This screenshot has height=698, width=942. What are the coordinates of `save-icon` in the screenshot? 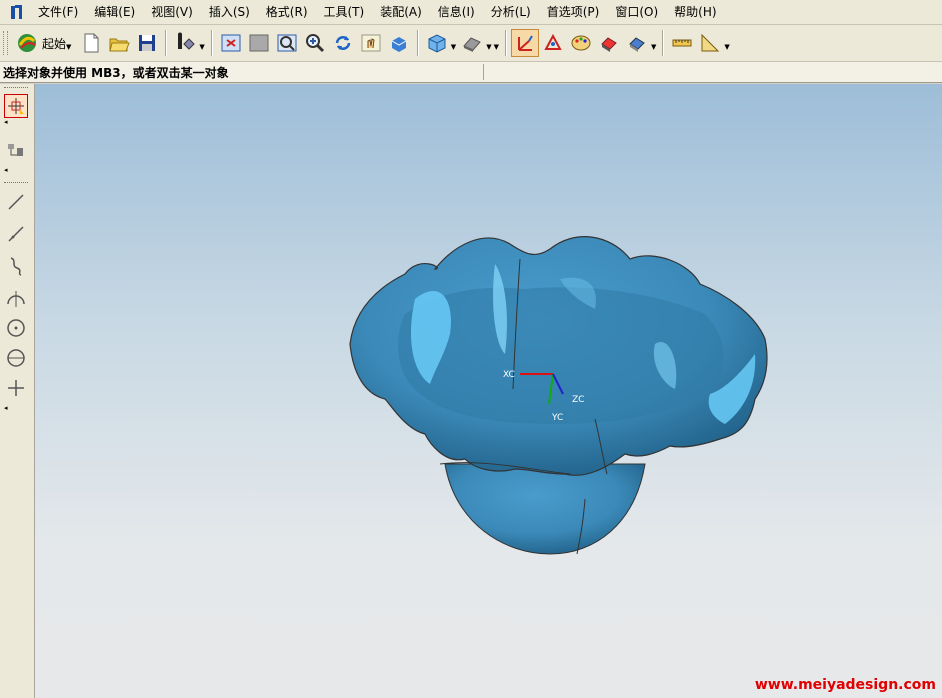 It's located at (147, 43).